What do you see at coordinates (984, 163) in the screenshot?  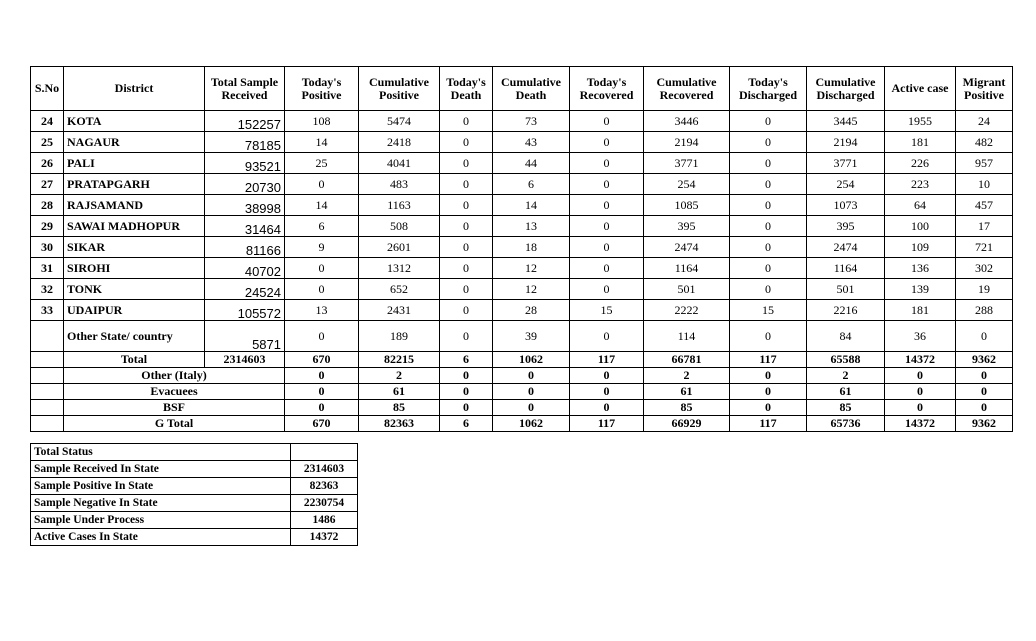 I see `table-cell: 957` at bounding box center [984, 163].